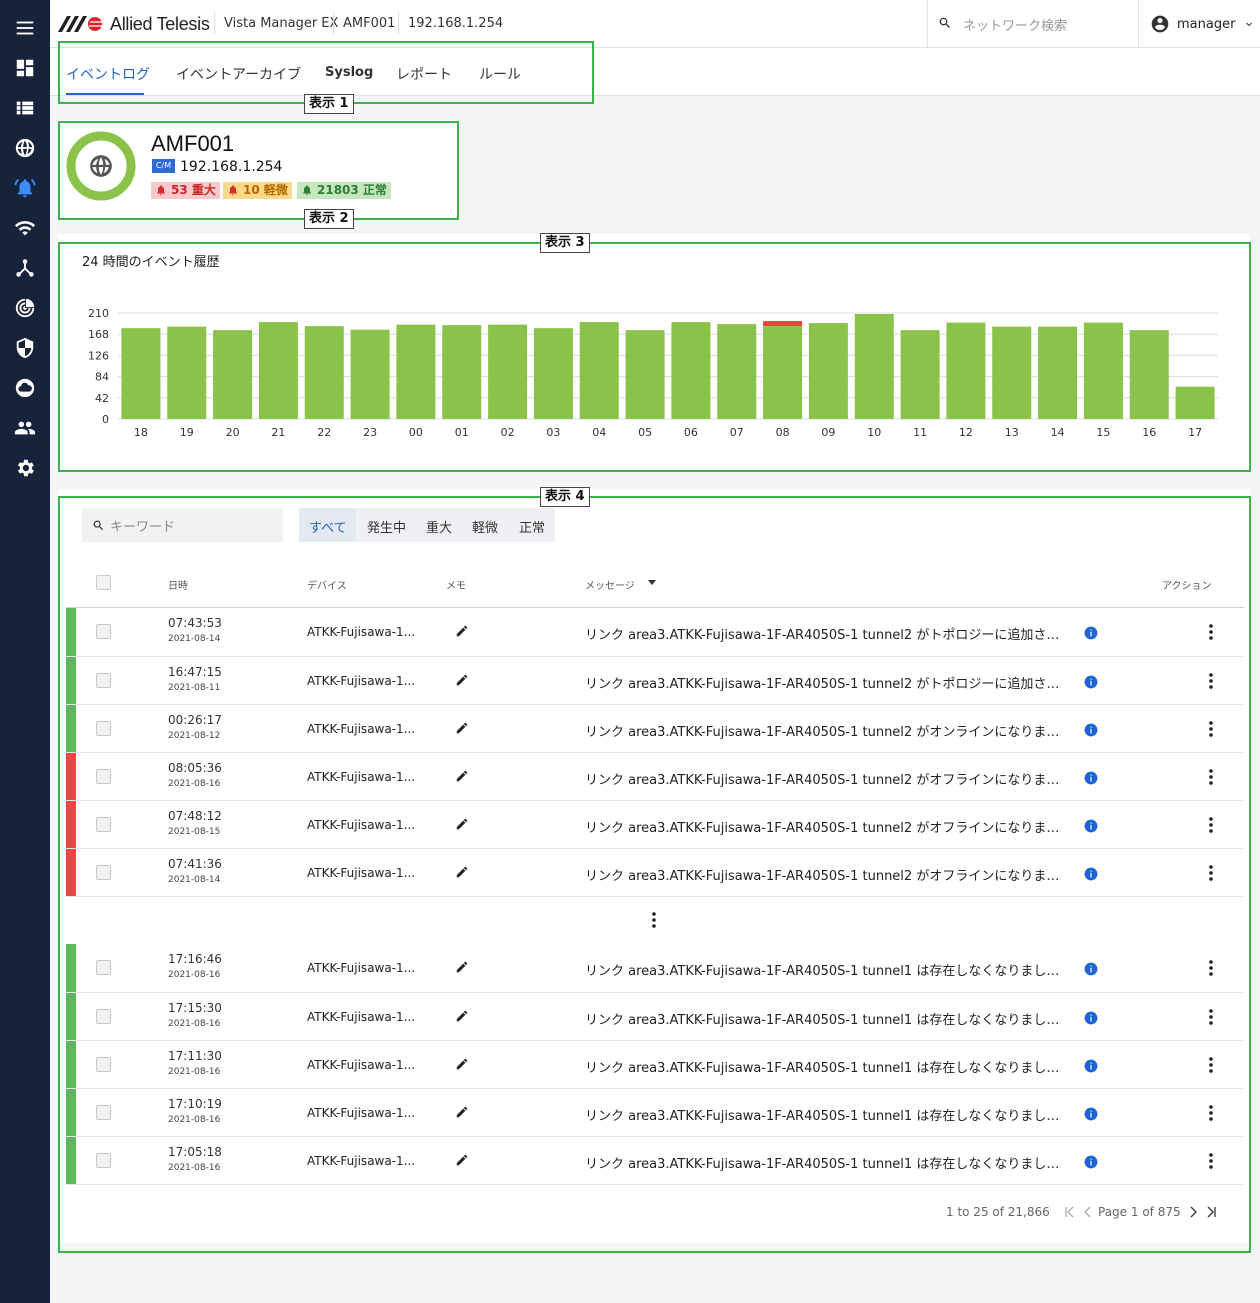 The width and height of the screenshot is (1260, 1303). Describe the element at coordinates (25, 308) in the screenshot. I see `radar-icon` at that location.